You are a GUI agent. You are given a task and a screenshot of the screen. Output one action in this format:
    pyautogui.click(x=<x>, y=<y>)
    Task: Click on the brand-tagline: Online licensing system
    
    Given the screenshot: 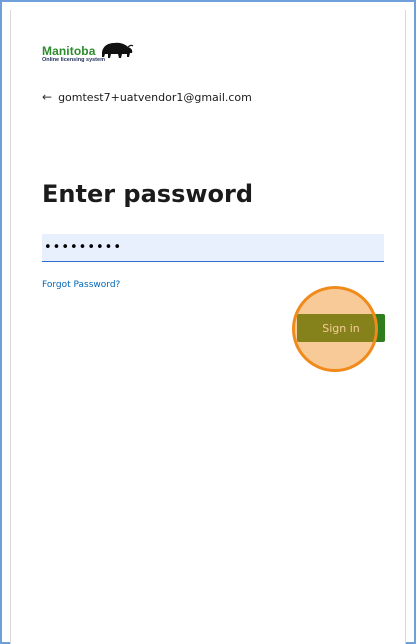 What is the action you would take?
    pyautogui.click(x=73, y=60)
    